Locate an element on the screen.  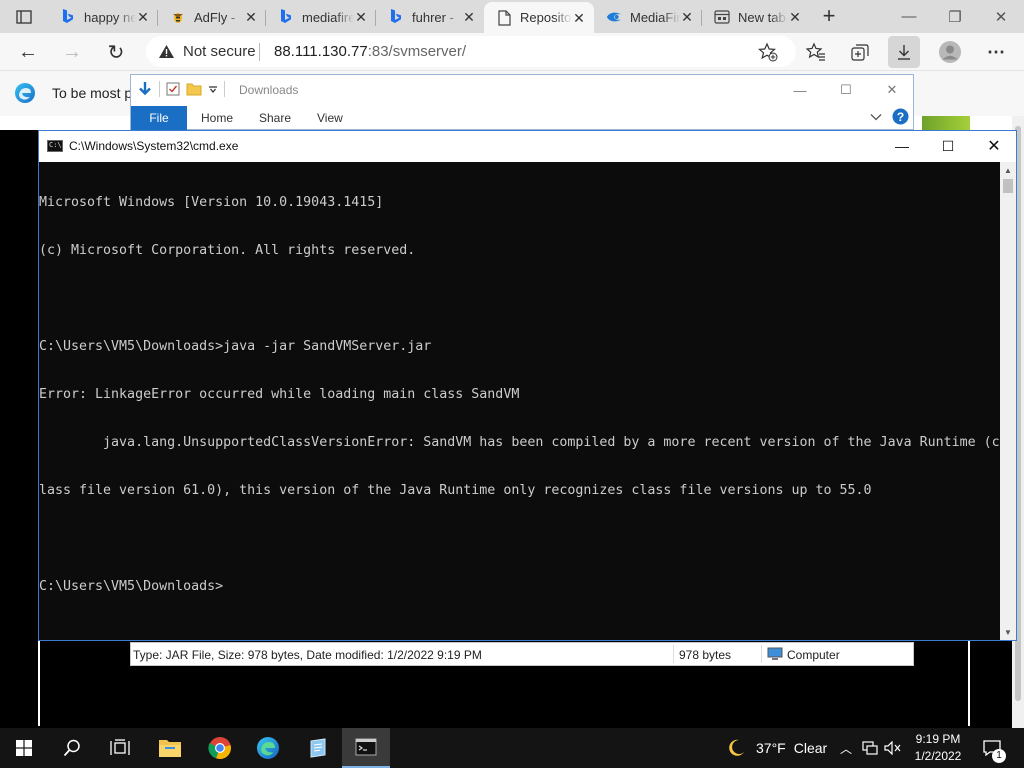
network-icon is located at coordinates (870, 748).